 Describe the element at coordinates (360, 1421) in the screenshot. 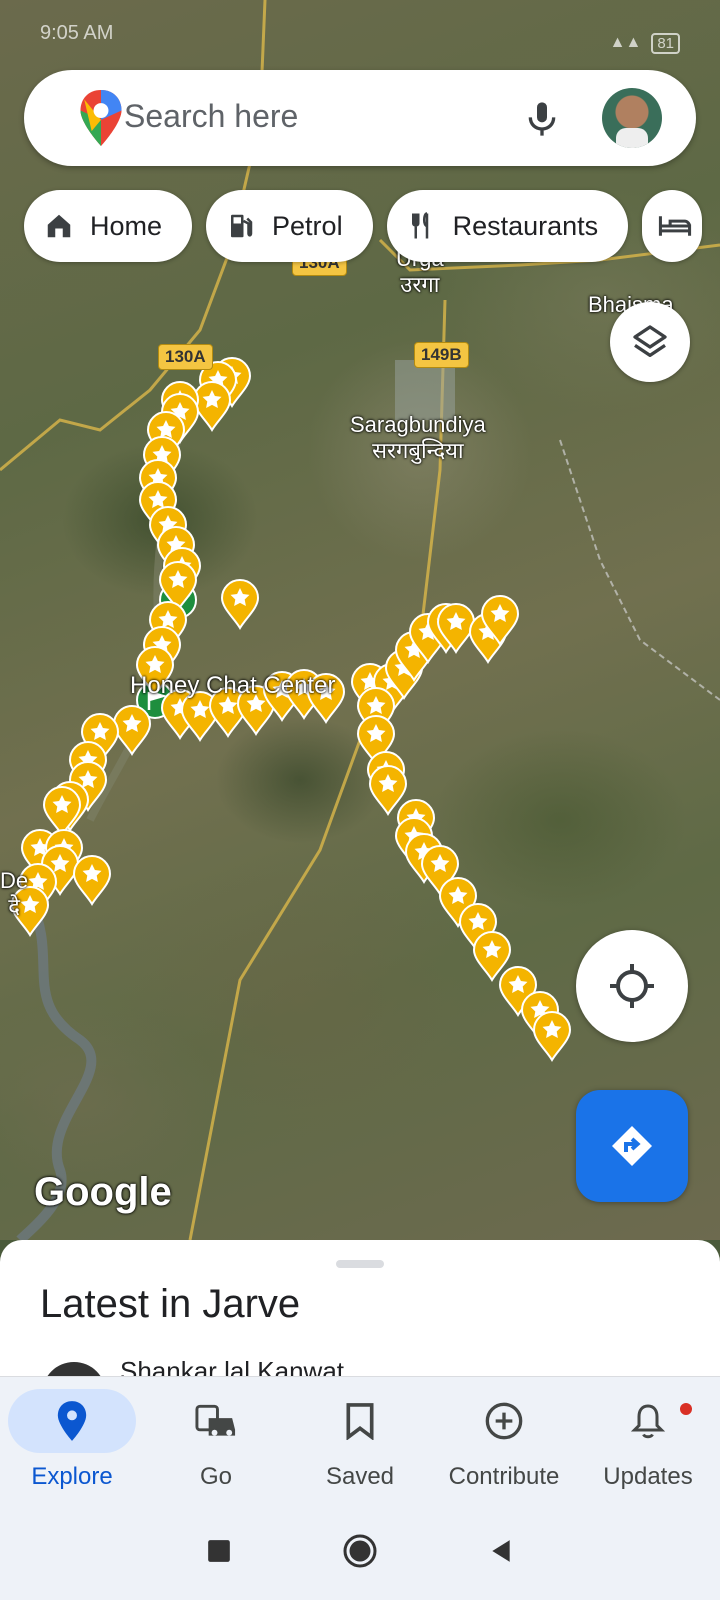

I see `bookmark-icon` at that location.